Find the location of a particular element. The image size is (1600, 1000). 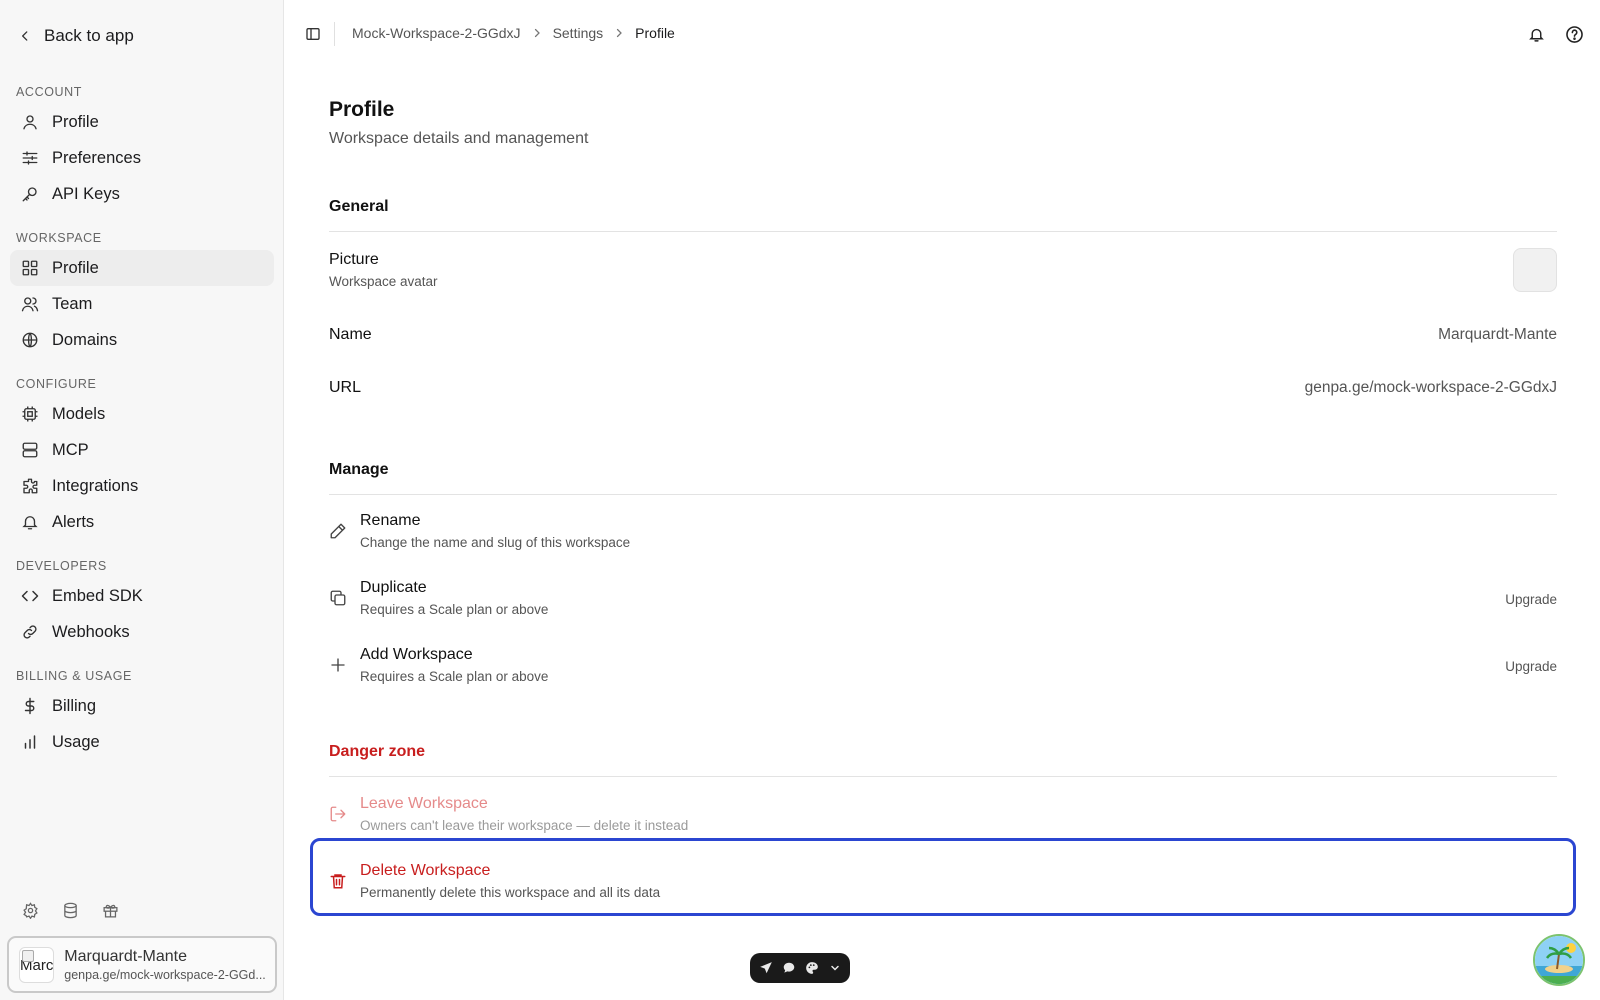

plus-icon is located at coordinates (339, 666).